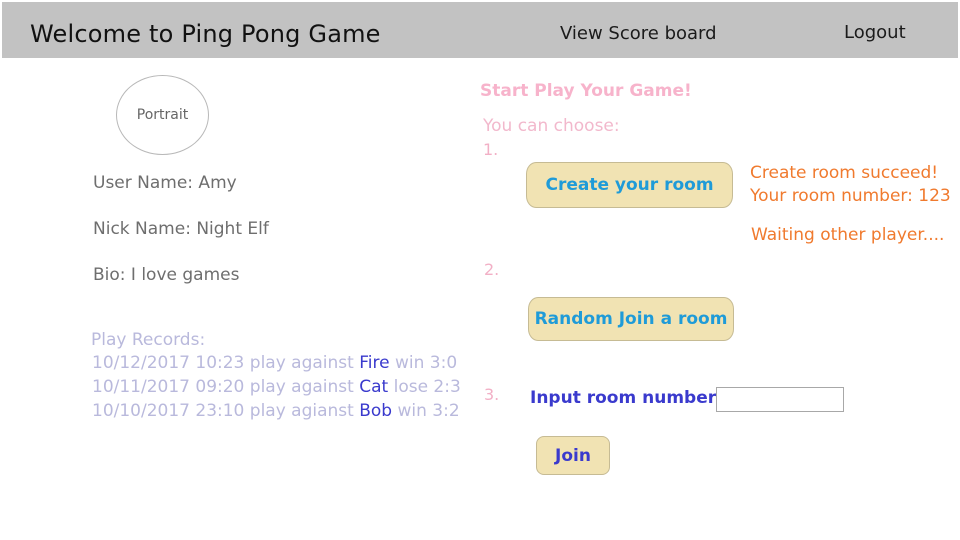 Image resolution: width=960 pixels, height=540 pixels. I want to click on step-number-1: 1., so click(491, 149).